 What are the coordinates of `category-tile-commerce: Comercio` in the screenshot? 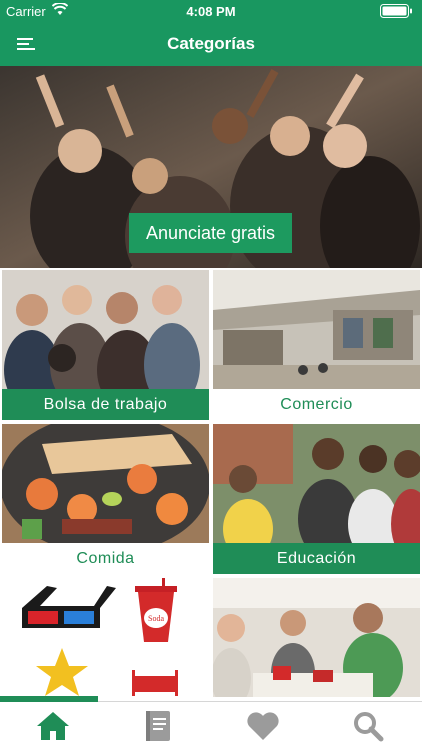 It's located at (316, 345).